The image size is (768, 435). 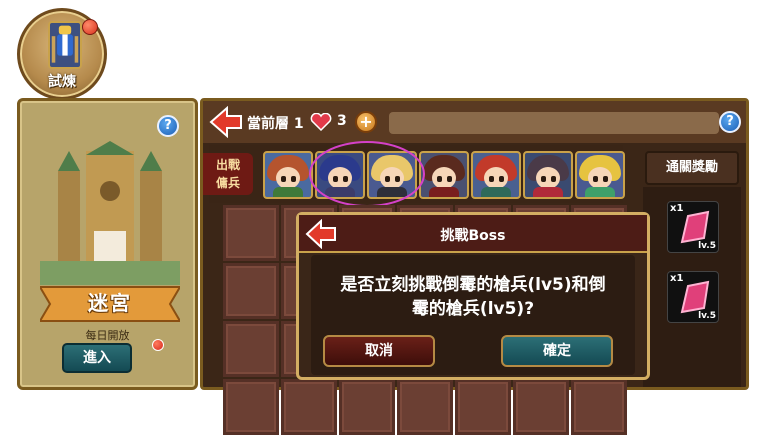 I want to click on reward-list: x1 lv.5 x1 lv.5, so click(x=692, y=287).